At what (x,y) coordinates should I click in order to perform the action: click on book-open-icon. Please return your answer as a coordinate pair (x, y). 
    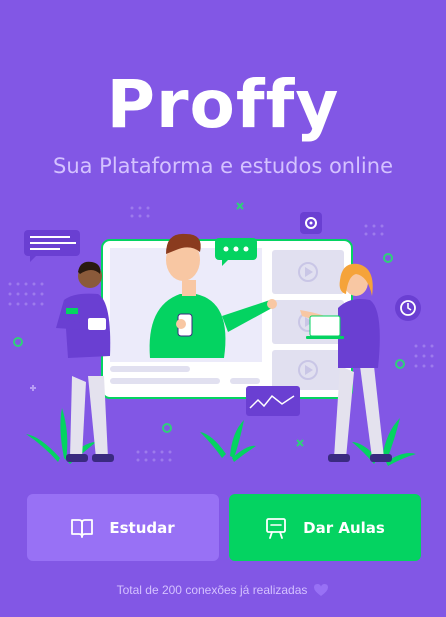
    Looking at the image, I should click on (82, 528).